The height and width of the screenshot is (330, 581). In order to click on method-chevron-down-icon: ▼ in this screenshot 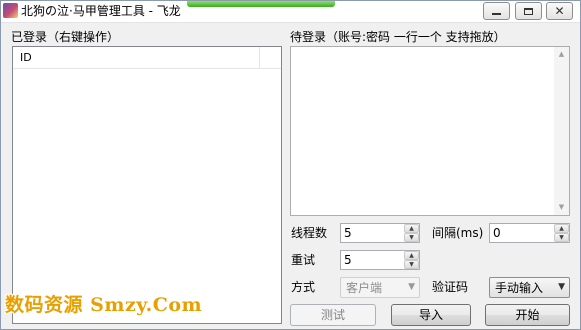, I will do `click(411, 287)`.